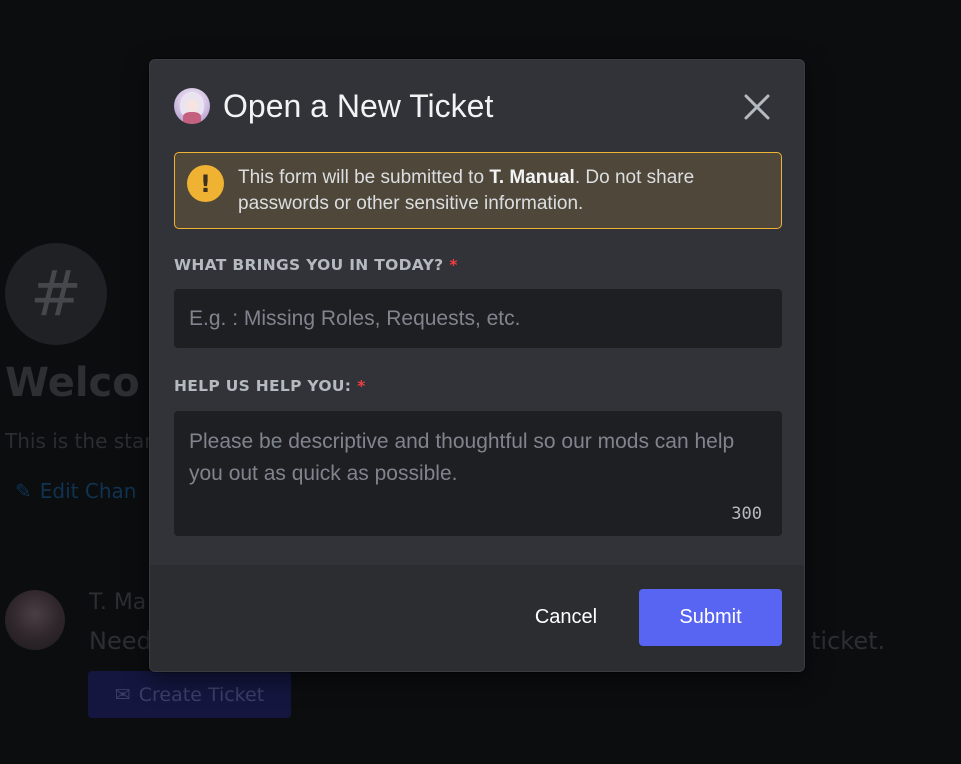 This screenshot has width=961, height=764. I want to click on envelope-icon: ✉, so click(122, 694).